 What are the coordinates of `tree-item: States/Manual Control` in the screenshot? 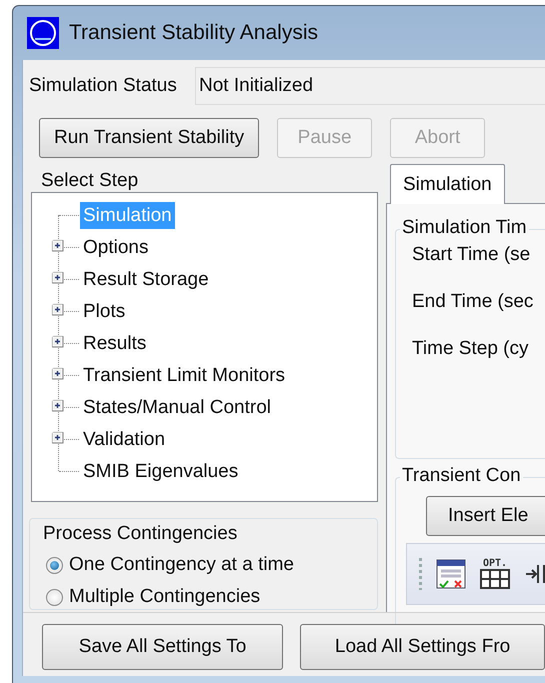 It's located at (177, 407).